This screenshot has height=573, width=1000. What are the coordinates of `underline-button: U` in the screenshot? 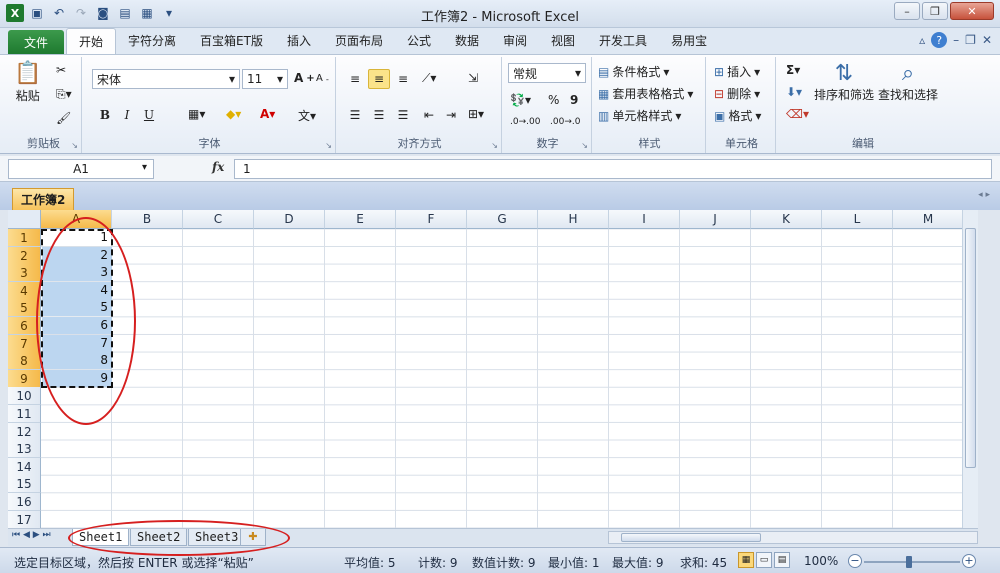 It's located at (149, 115).